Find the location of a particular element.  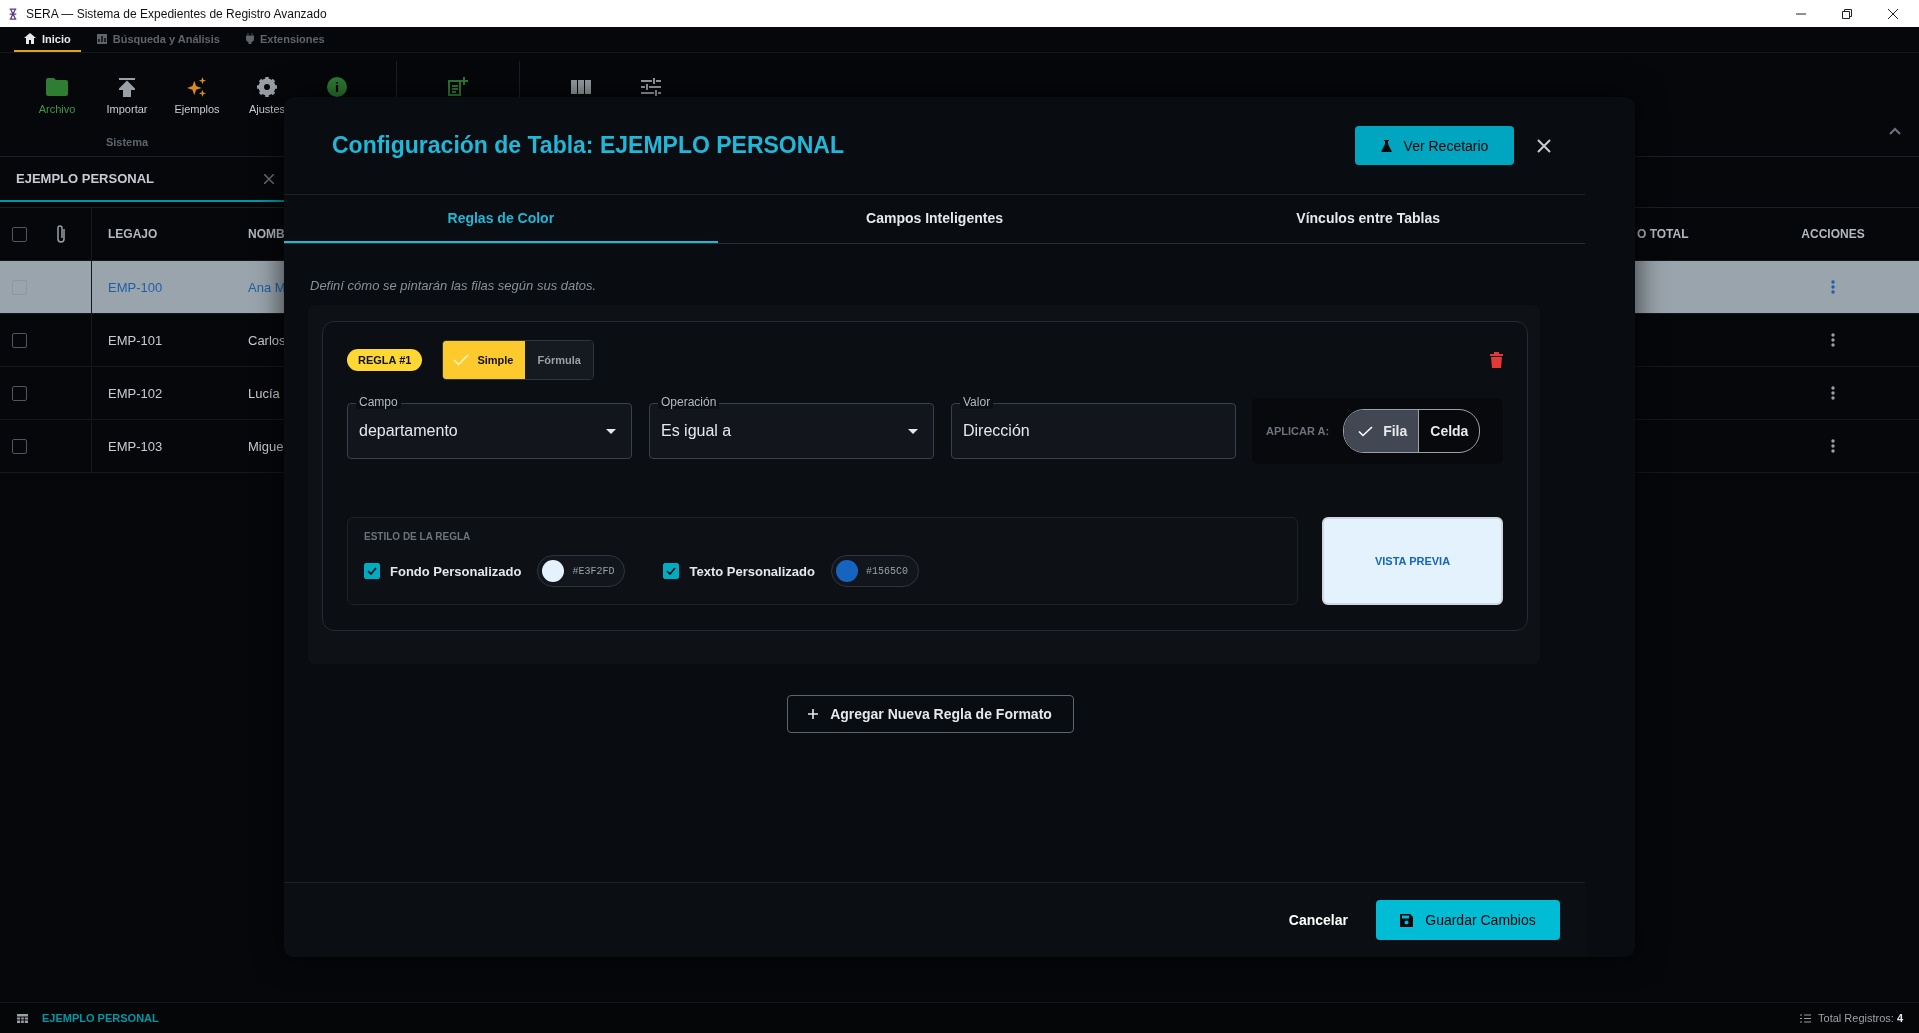

table-icon is located at coordinates (22, 1018).